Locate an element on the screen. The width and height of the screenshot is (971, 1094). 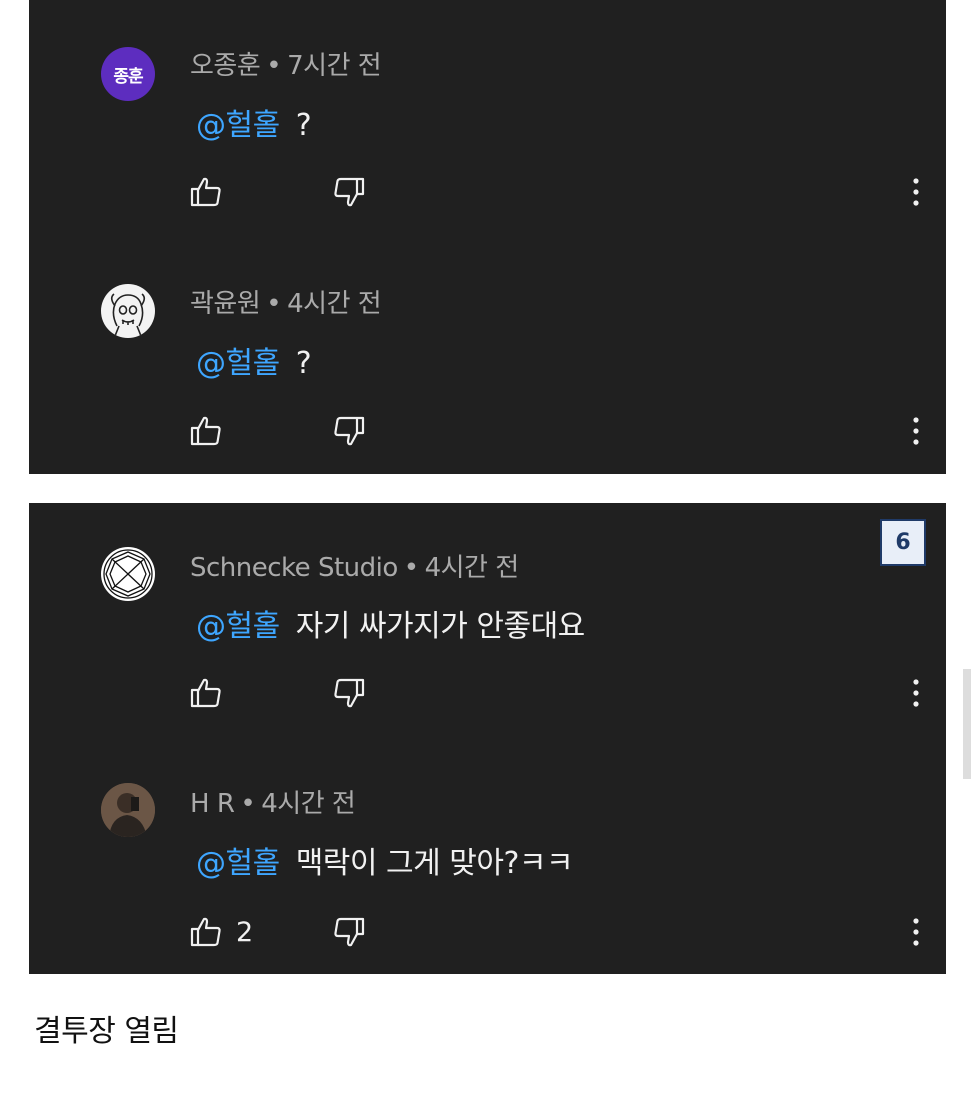
comment-body: @헐홀 자기 싸가지가 안좋대요 is located at coordinates (390, 623).